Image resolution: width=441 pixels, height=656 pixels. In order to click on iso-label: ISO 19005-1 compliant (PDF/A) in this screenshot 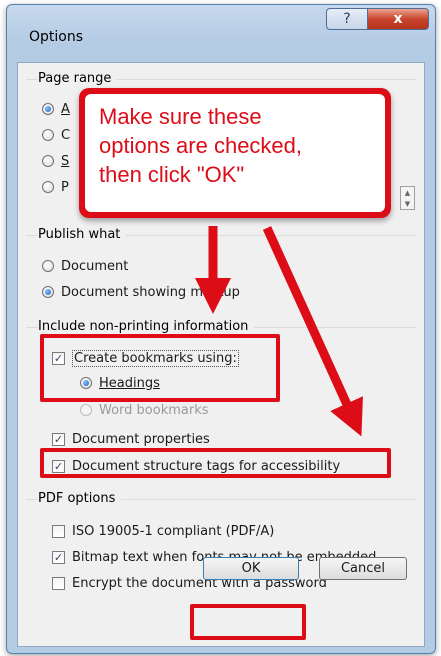, I will do `click(173, 531)`.